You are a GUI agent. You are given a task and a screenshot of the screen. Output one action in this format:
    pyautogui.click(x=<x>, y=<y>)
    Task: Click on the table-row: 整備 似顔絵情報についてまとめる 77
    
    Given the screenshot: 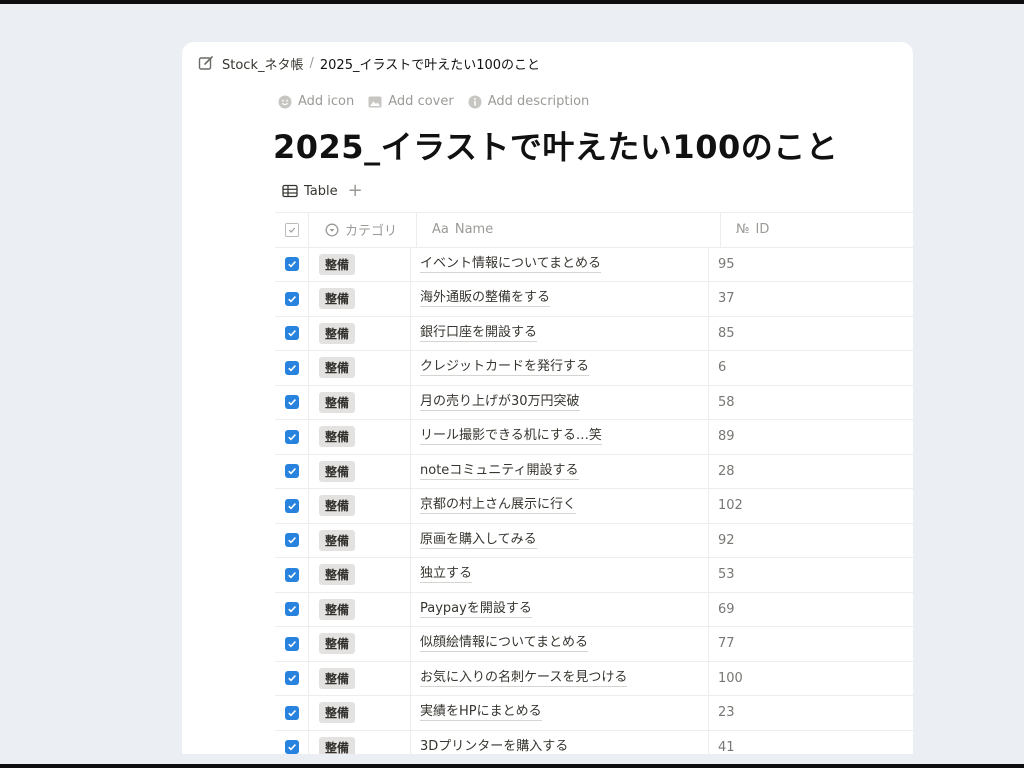 What is the action you would take?
    pyautogui.click(x=594, y=644)
    